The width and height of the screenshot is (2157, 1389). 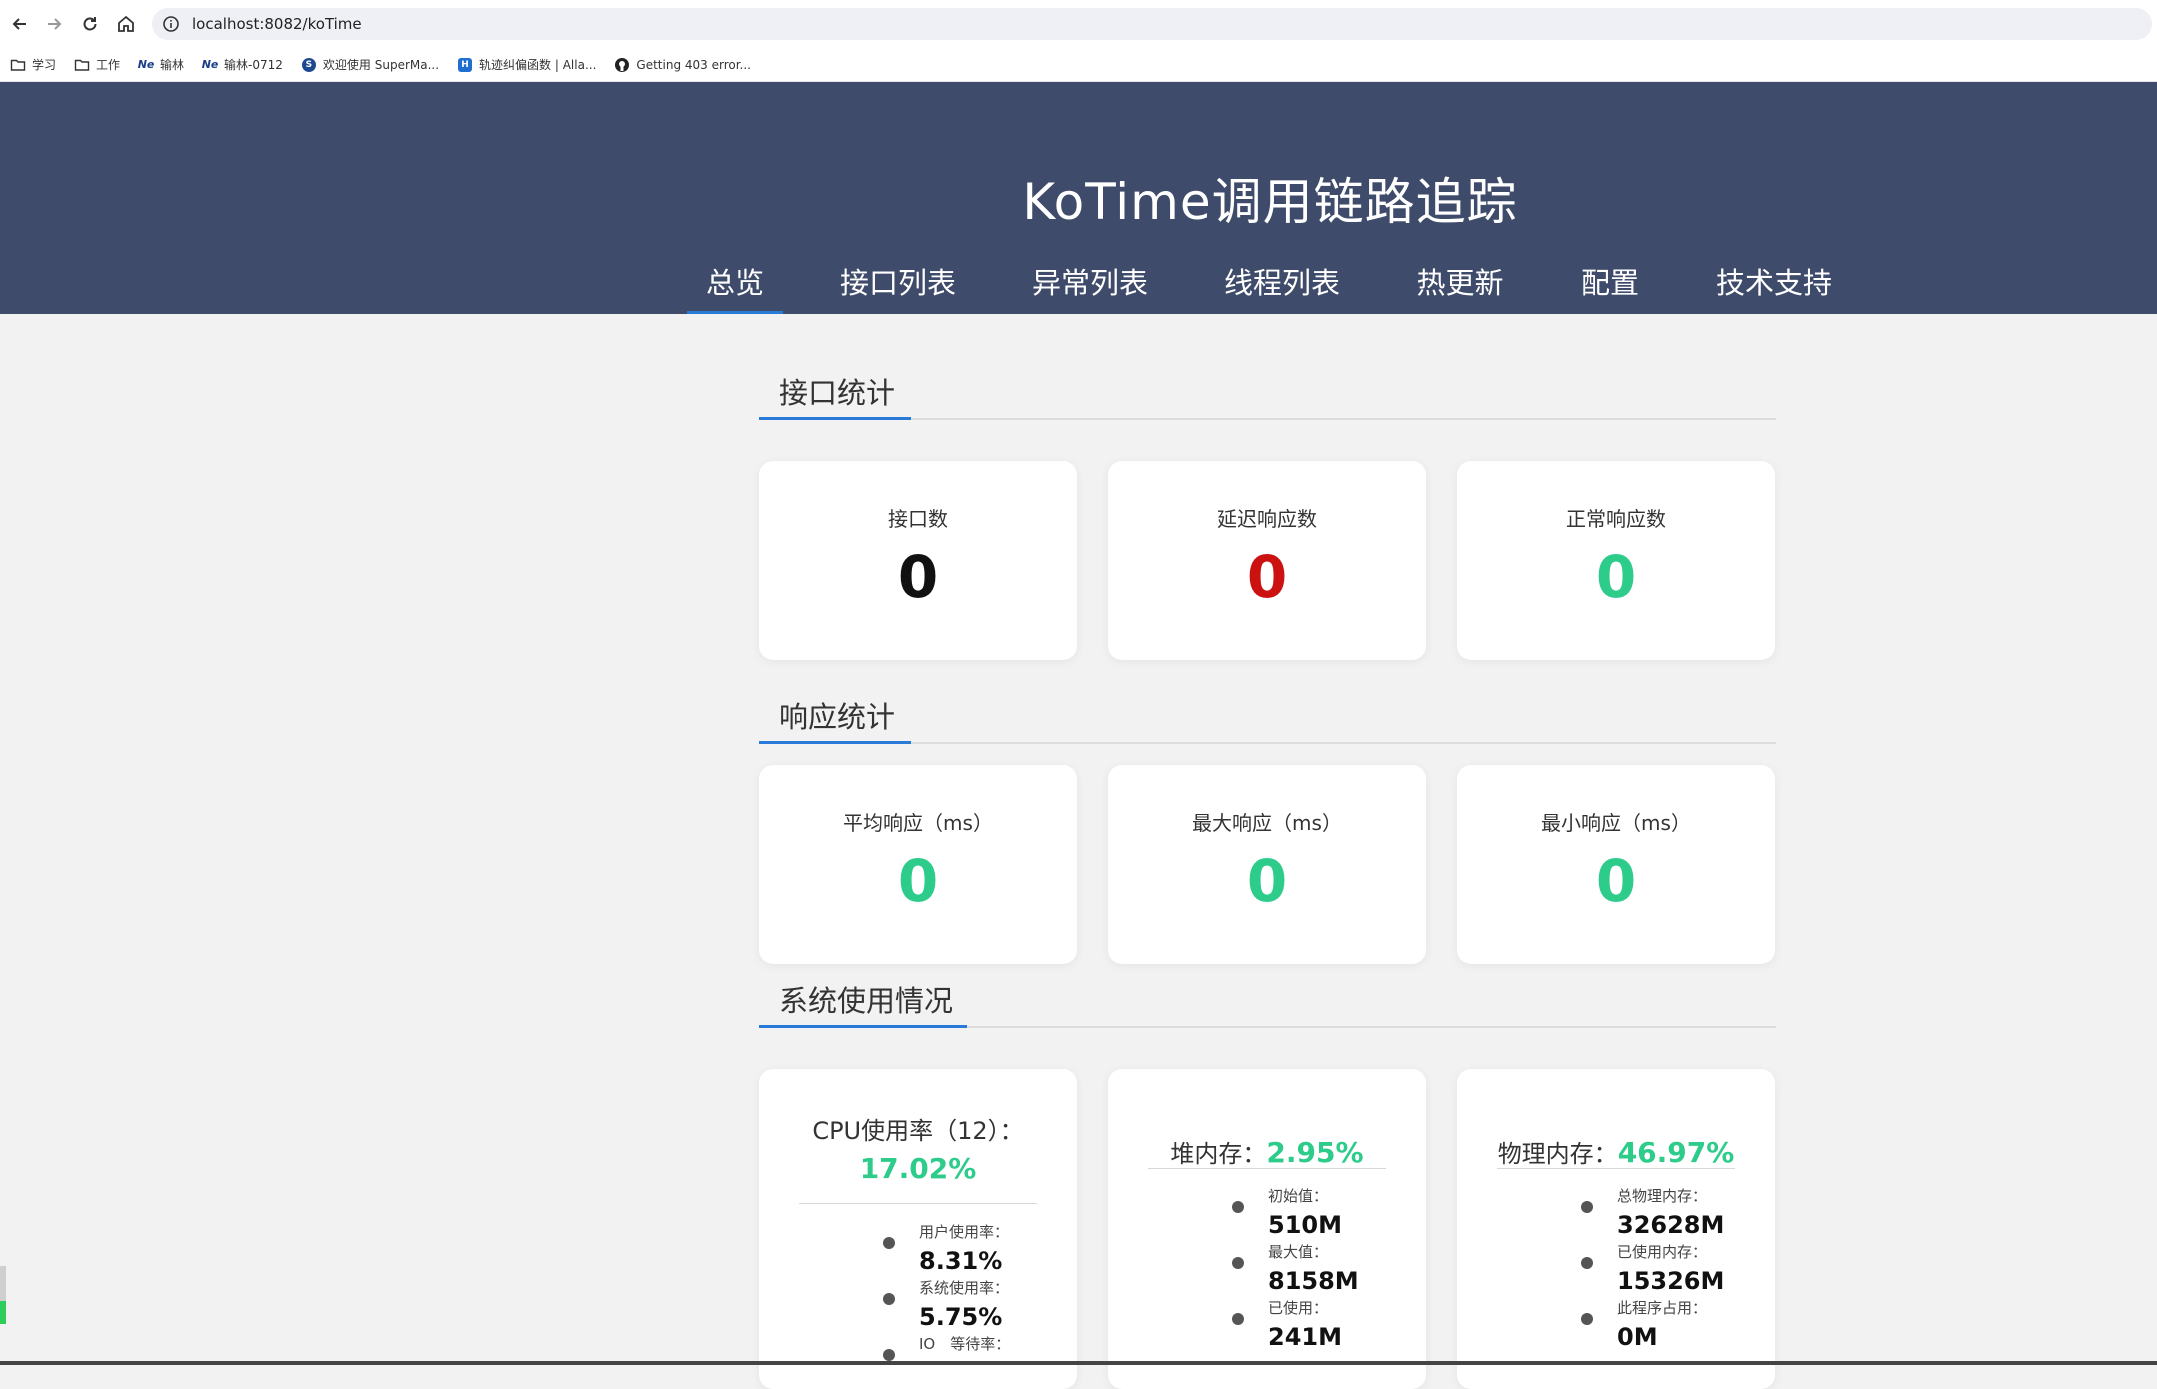 What do you see at coordinates (253, 65) in the screenshot?
I see `bookmark-label: 输林-0712` at bounding box center [253, 65].